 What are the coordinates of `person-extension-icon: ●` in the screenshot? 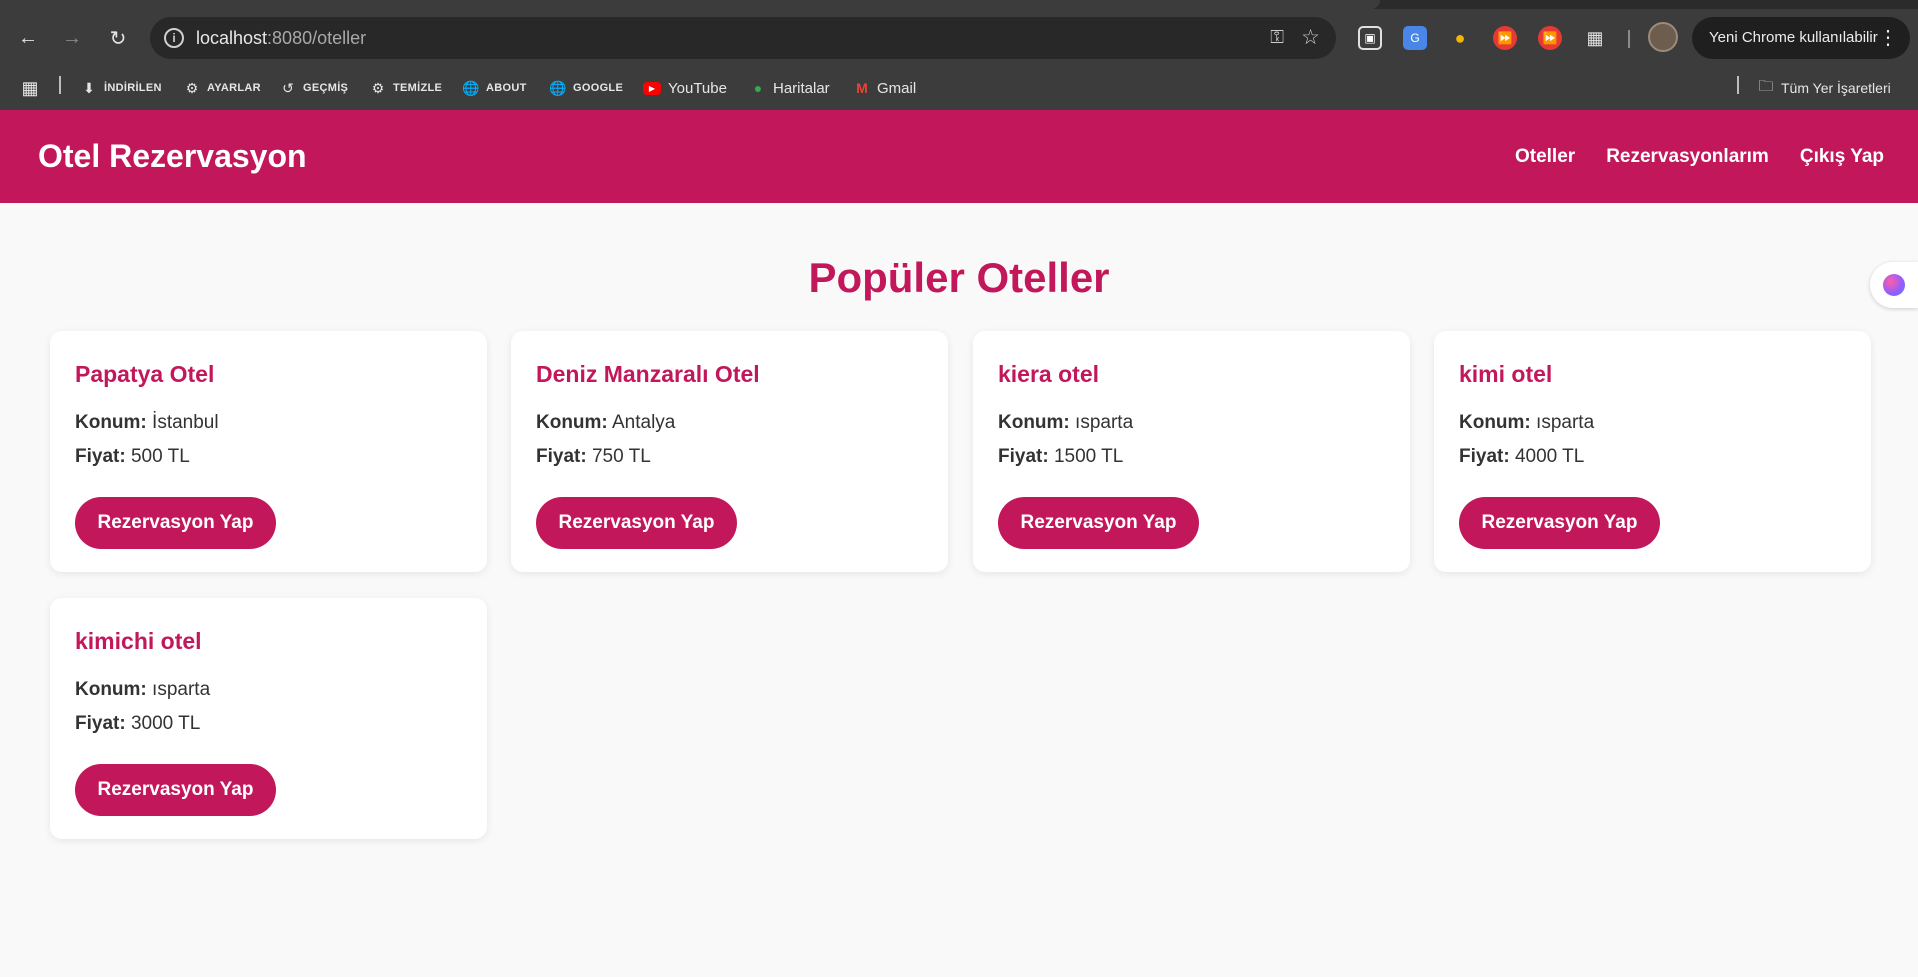 It's located at (1460, 38).